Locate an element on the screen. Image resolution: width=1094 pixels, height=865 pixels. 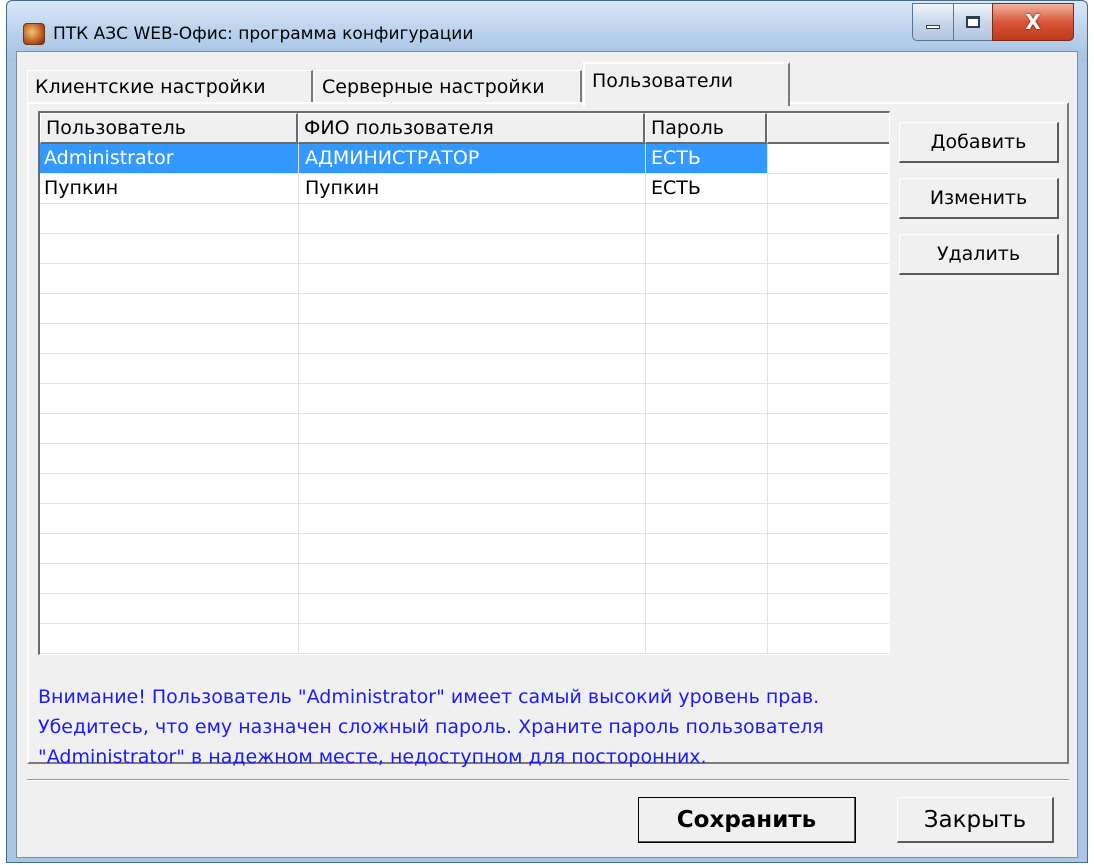
tab-users: Пользователи is located at coordinates (686, 84).